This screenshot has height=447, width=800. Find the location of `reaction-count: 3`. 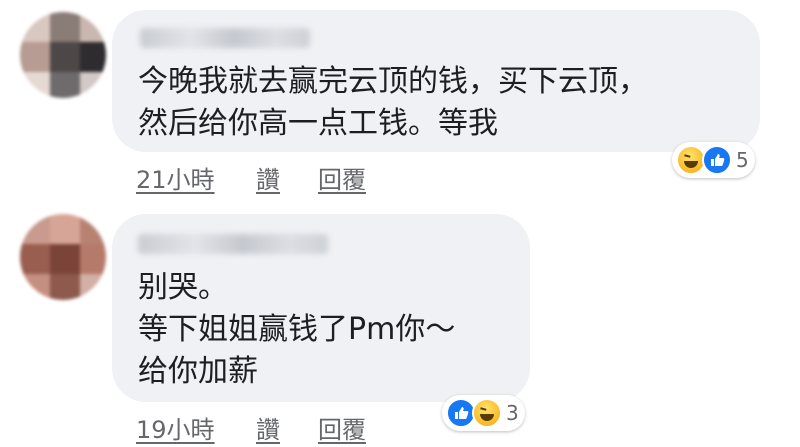

reaction-count: 3 is located at coordinates (512, 413).